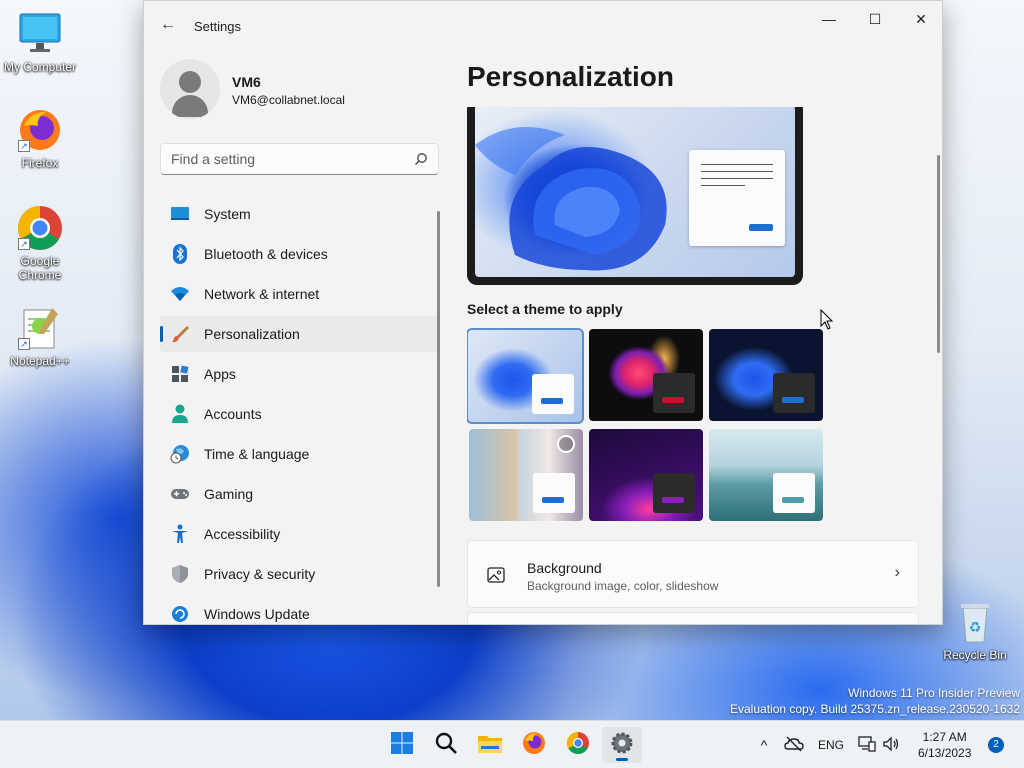 The width and height of the screenshot is (1024, 768). Describe the element at coordinates (180, 614) in the screenshot. I see `update-icon` at that location.